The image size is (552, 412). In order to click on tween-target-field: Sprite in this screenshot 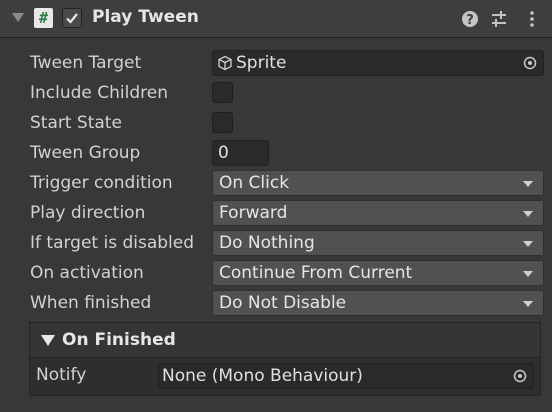, I will do `click(378, 63)`.